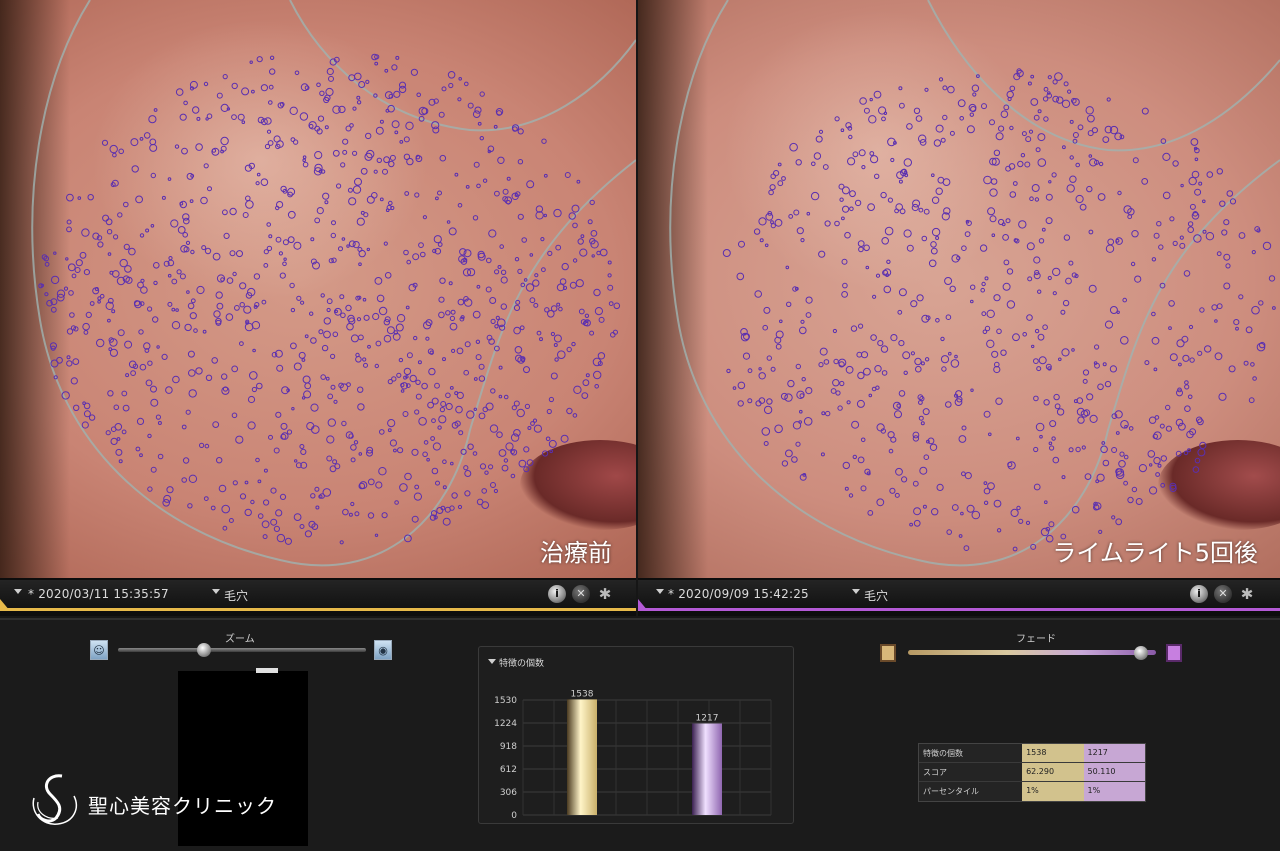 This screenshot has width=1280, height=851. Describe the element at coordinates (1174, 653) in the screenshot. I see `fade-after-swatch` at that location.